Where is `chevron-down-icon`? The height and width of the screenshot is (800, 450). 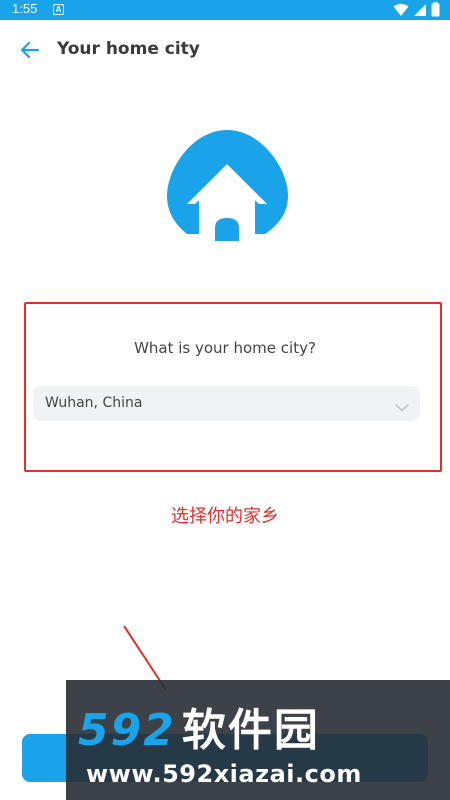
chevron-down-icon is located at coordinates (402, 406).